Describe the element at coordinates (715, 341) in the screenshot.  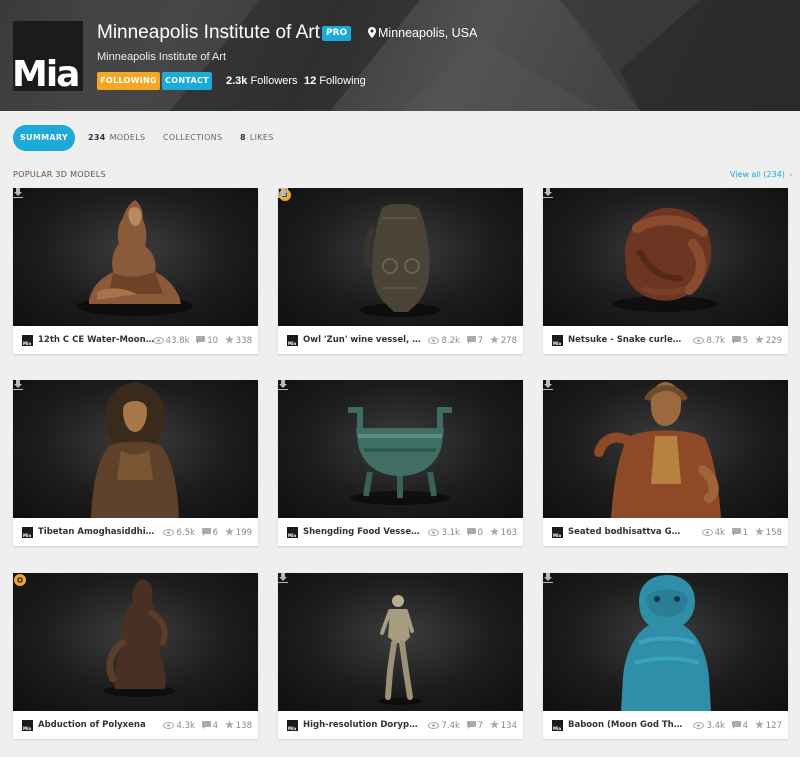
I see `views-count: 8.7k` at that location.